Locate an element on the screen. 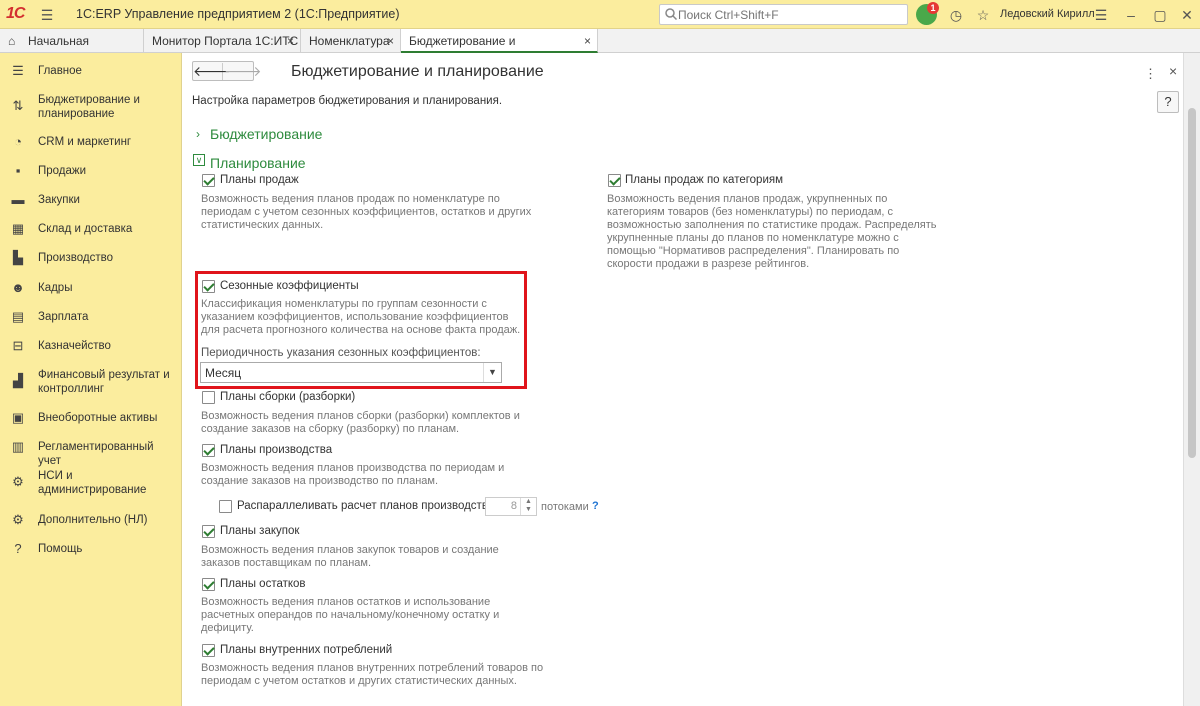  threads-stepper: 8 ▲ ▼ is located at coordinates (511, 506).